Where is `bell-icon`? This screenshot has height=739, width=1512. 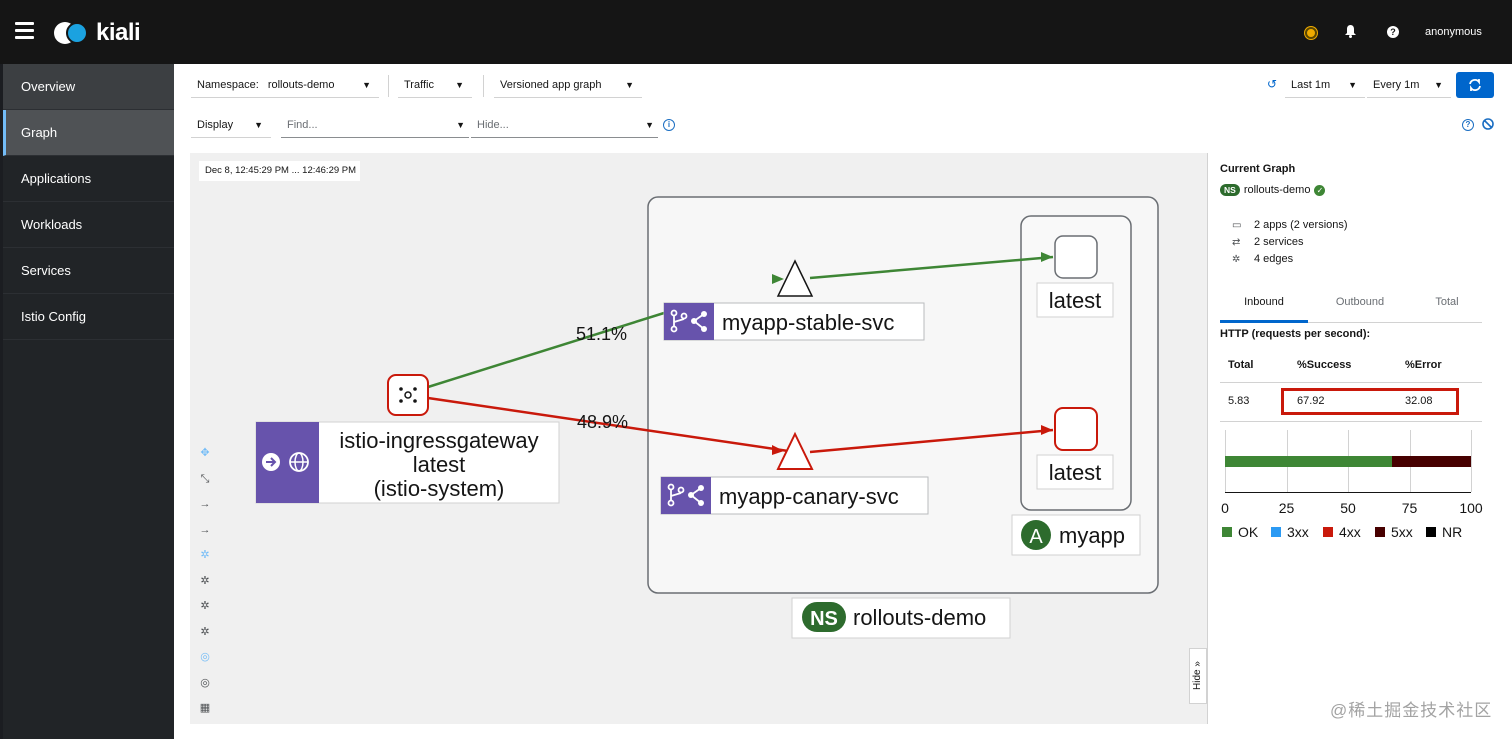
bell-icon is located at coordinates (1350, 33).